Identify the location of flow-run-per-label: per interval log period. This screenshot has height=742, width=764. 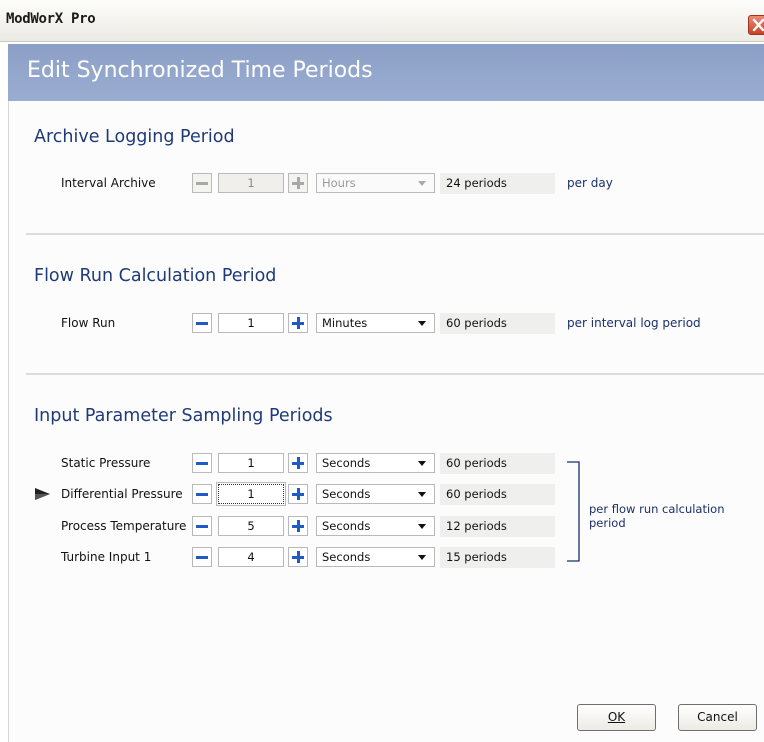
(634, 323).